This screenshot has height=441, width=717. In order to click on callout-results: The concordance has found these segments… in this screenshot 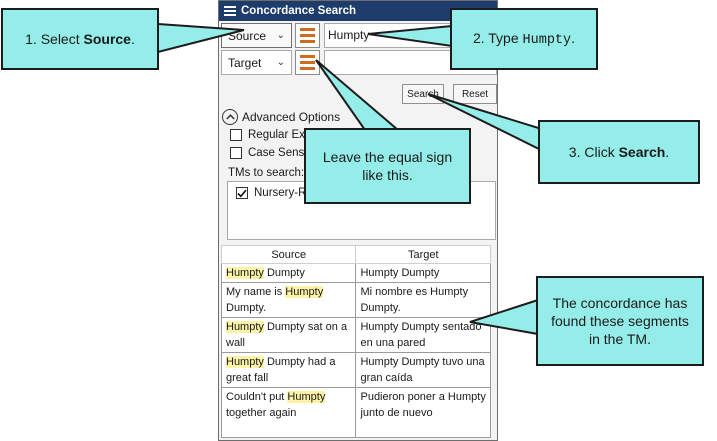, I will do `click(620, 321)`.